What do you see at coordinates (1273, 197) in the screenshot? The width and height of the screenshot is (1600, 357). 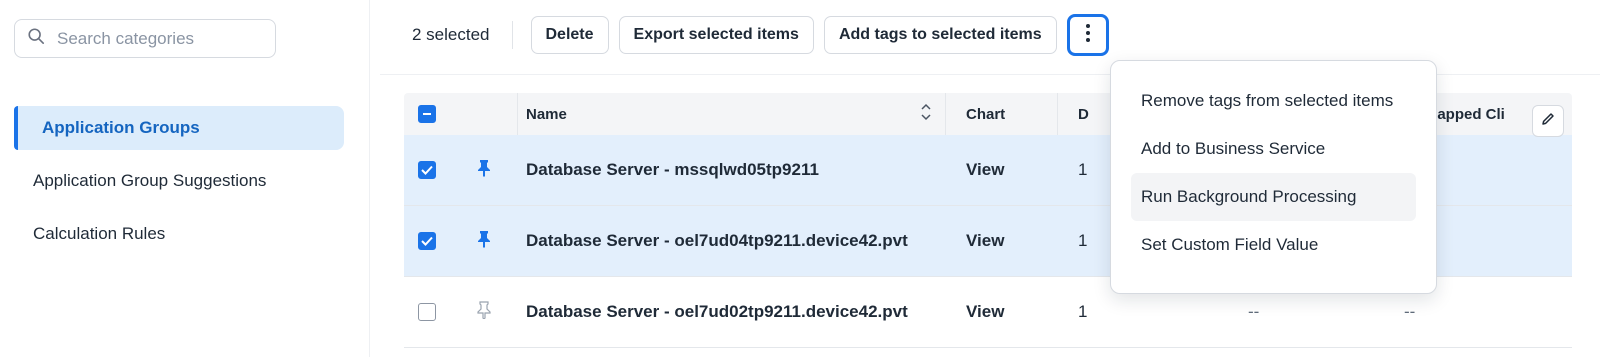 I see `menu-item-run-background-processing: Run Background Processing` at bounding box center [1273, 197].